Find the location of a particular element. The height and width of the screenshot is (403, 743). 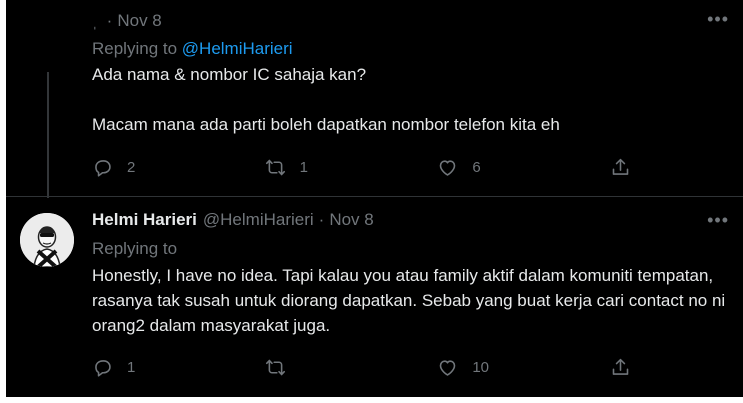

tweet-actions: 1 10 is located at coordinates (362, 367).